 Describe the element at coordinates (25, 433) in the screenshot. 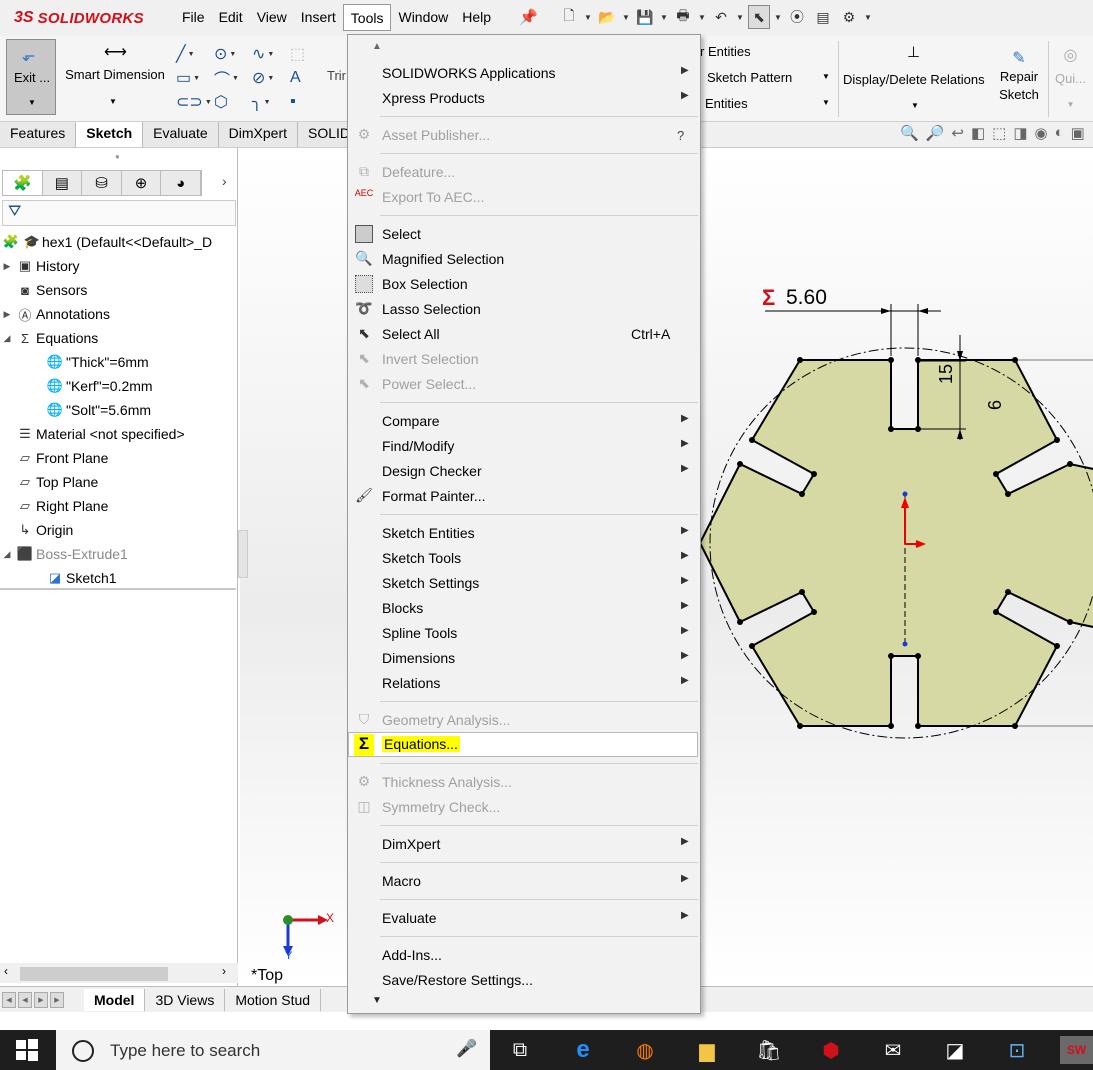

I see `material-icon: ☰` at that location.